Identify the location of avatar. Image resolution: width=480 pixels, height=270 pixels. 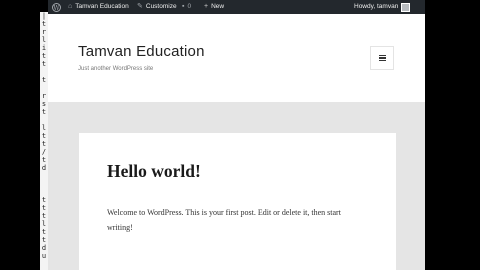
(406, 7).